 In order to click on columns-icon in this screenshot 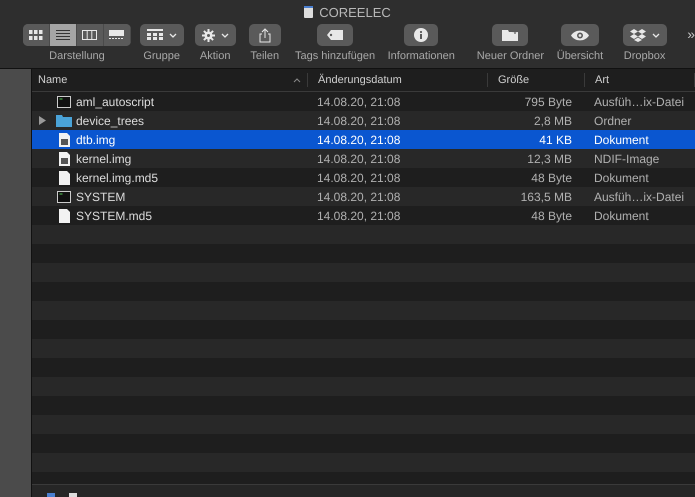, I will do `click(90, 35)`.